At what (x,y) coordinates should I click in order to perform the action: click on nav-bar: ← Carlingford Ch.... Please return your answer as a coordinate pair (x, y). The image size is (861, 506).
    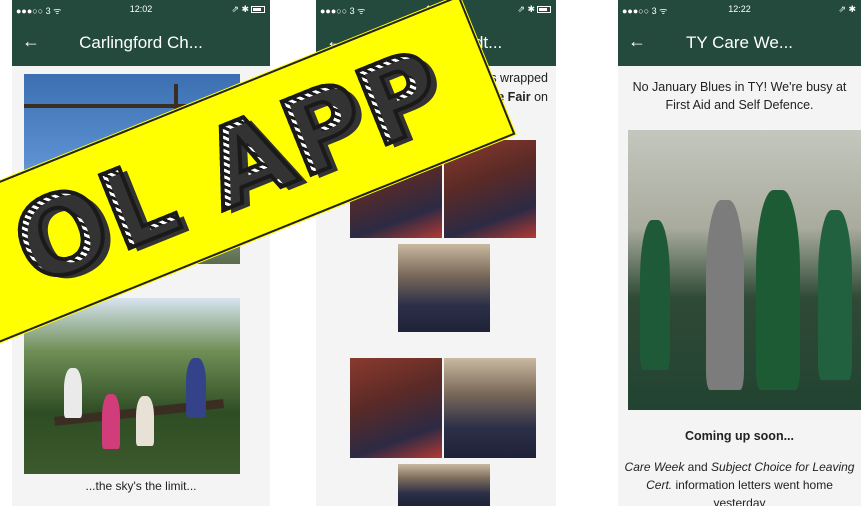
    Looking at the image, I should click on (141, 42).